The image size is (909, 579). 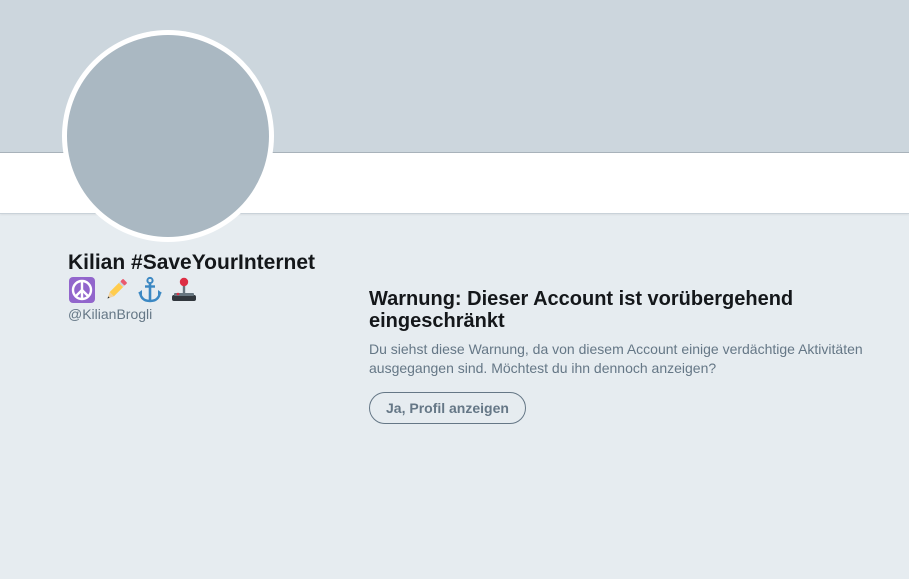 What do you see at coordinates (117, 289) in the screenshot?
I see `pencil-icon` at bounding box center [117, 289].